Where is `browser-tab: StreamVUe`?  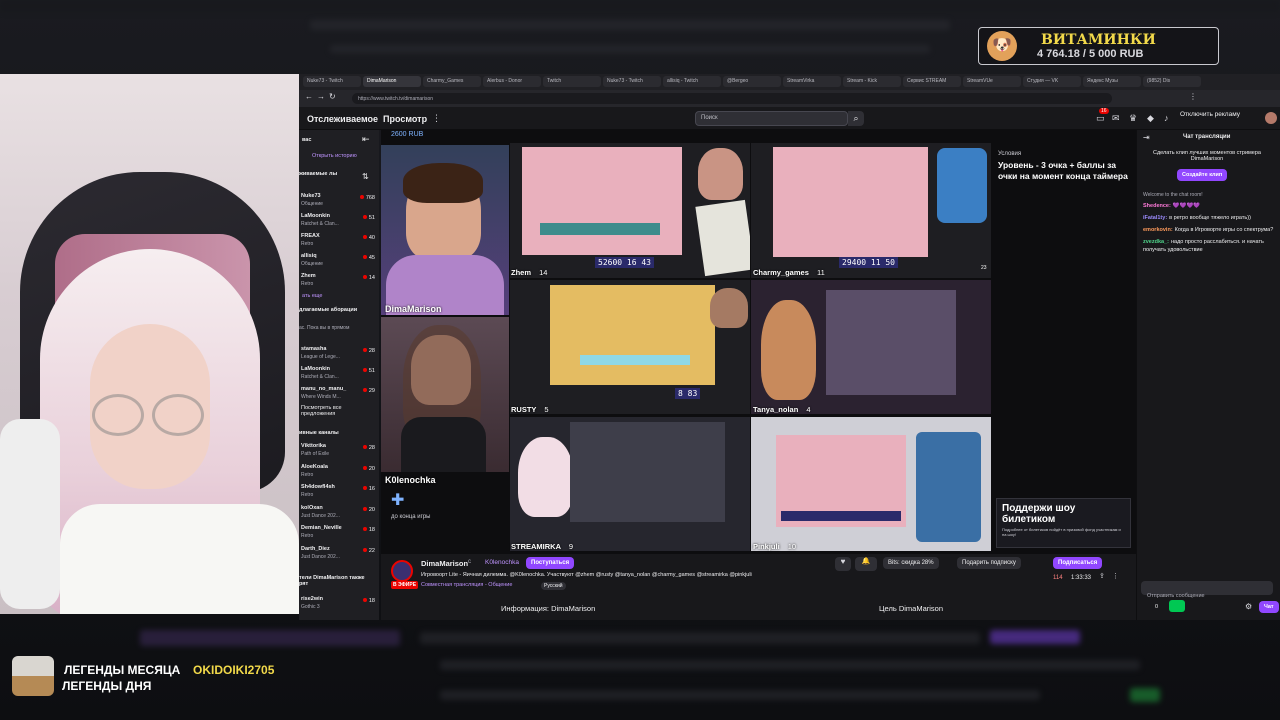
browser-tab: StreamVUe is located at coordinates (992, 81).